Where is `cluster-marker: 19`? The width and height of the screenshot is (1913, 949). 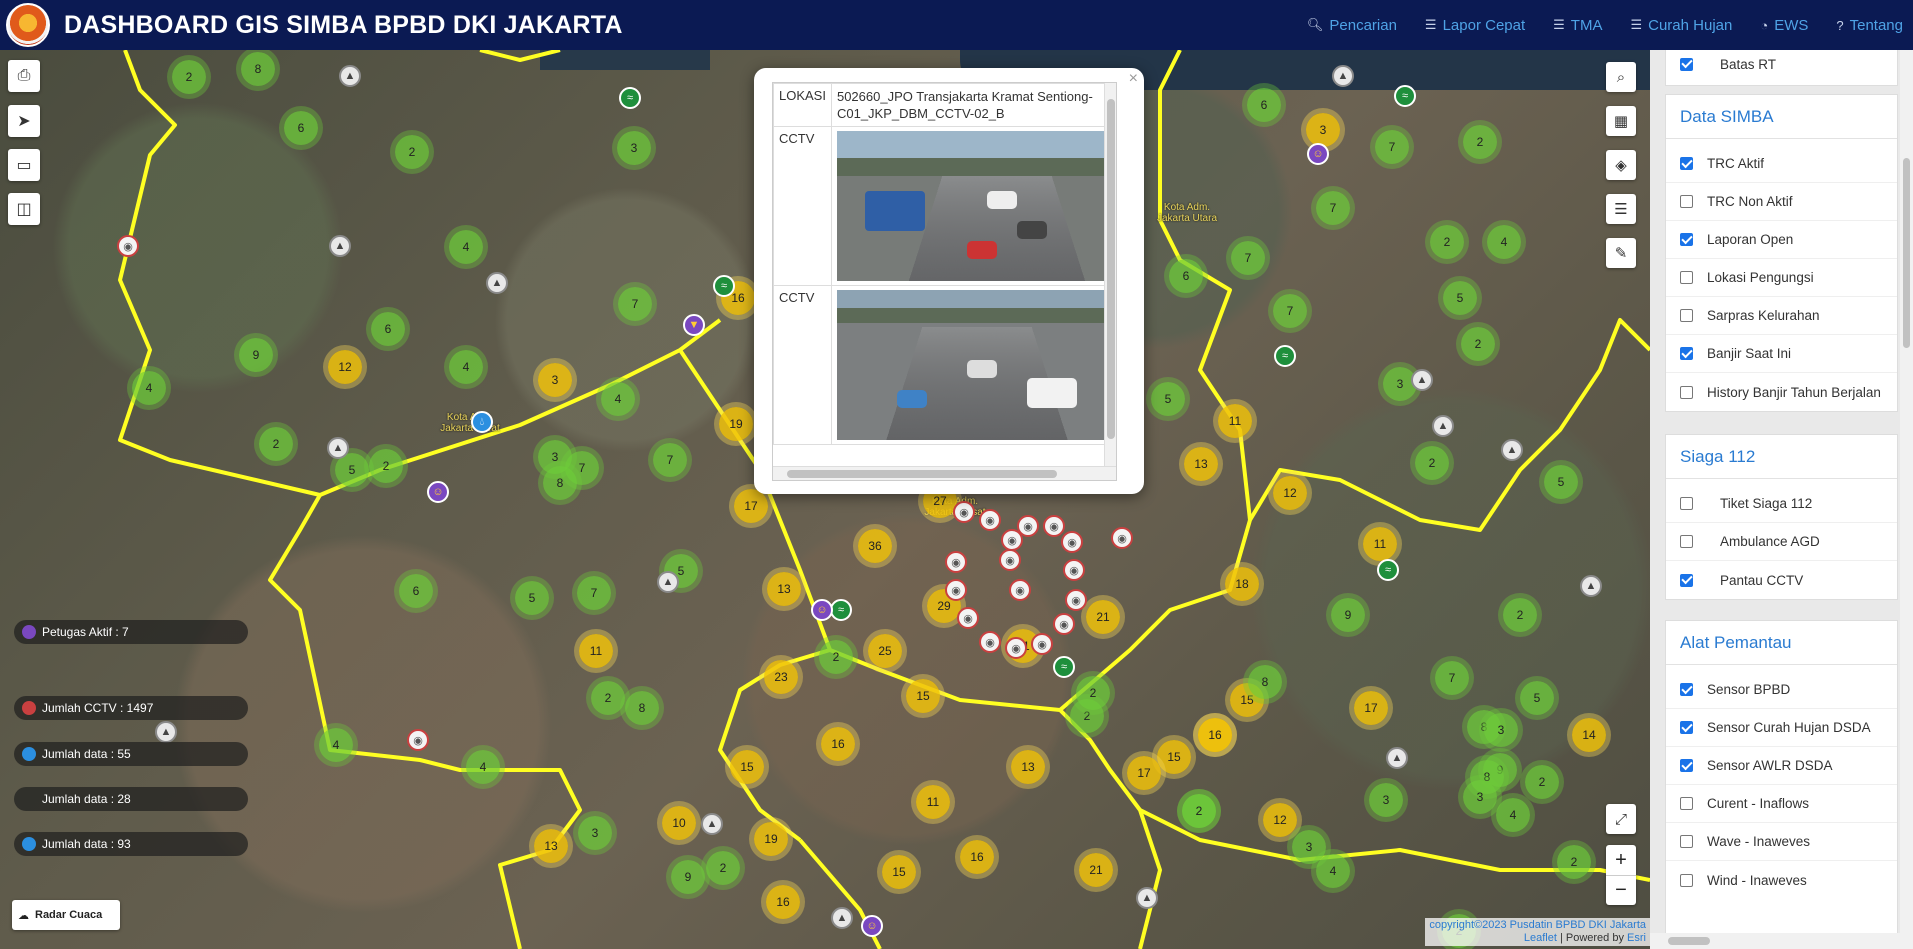 cluster-marker: 19 is located at coordinates (771, 839).